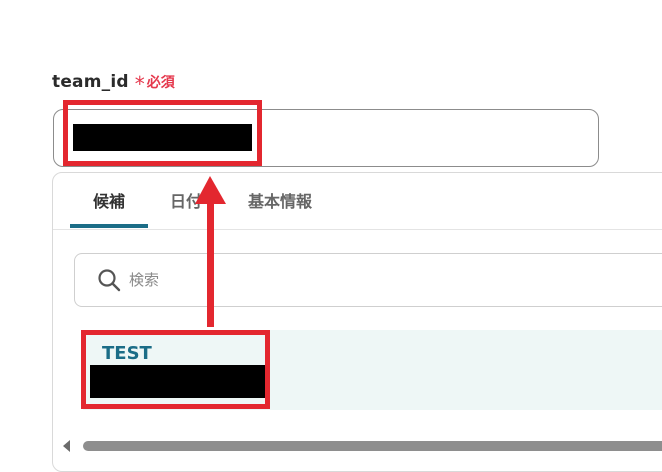 This screenshot has height=472, width=662. I want to click on scroll-left-arrow, so click(66, 446).